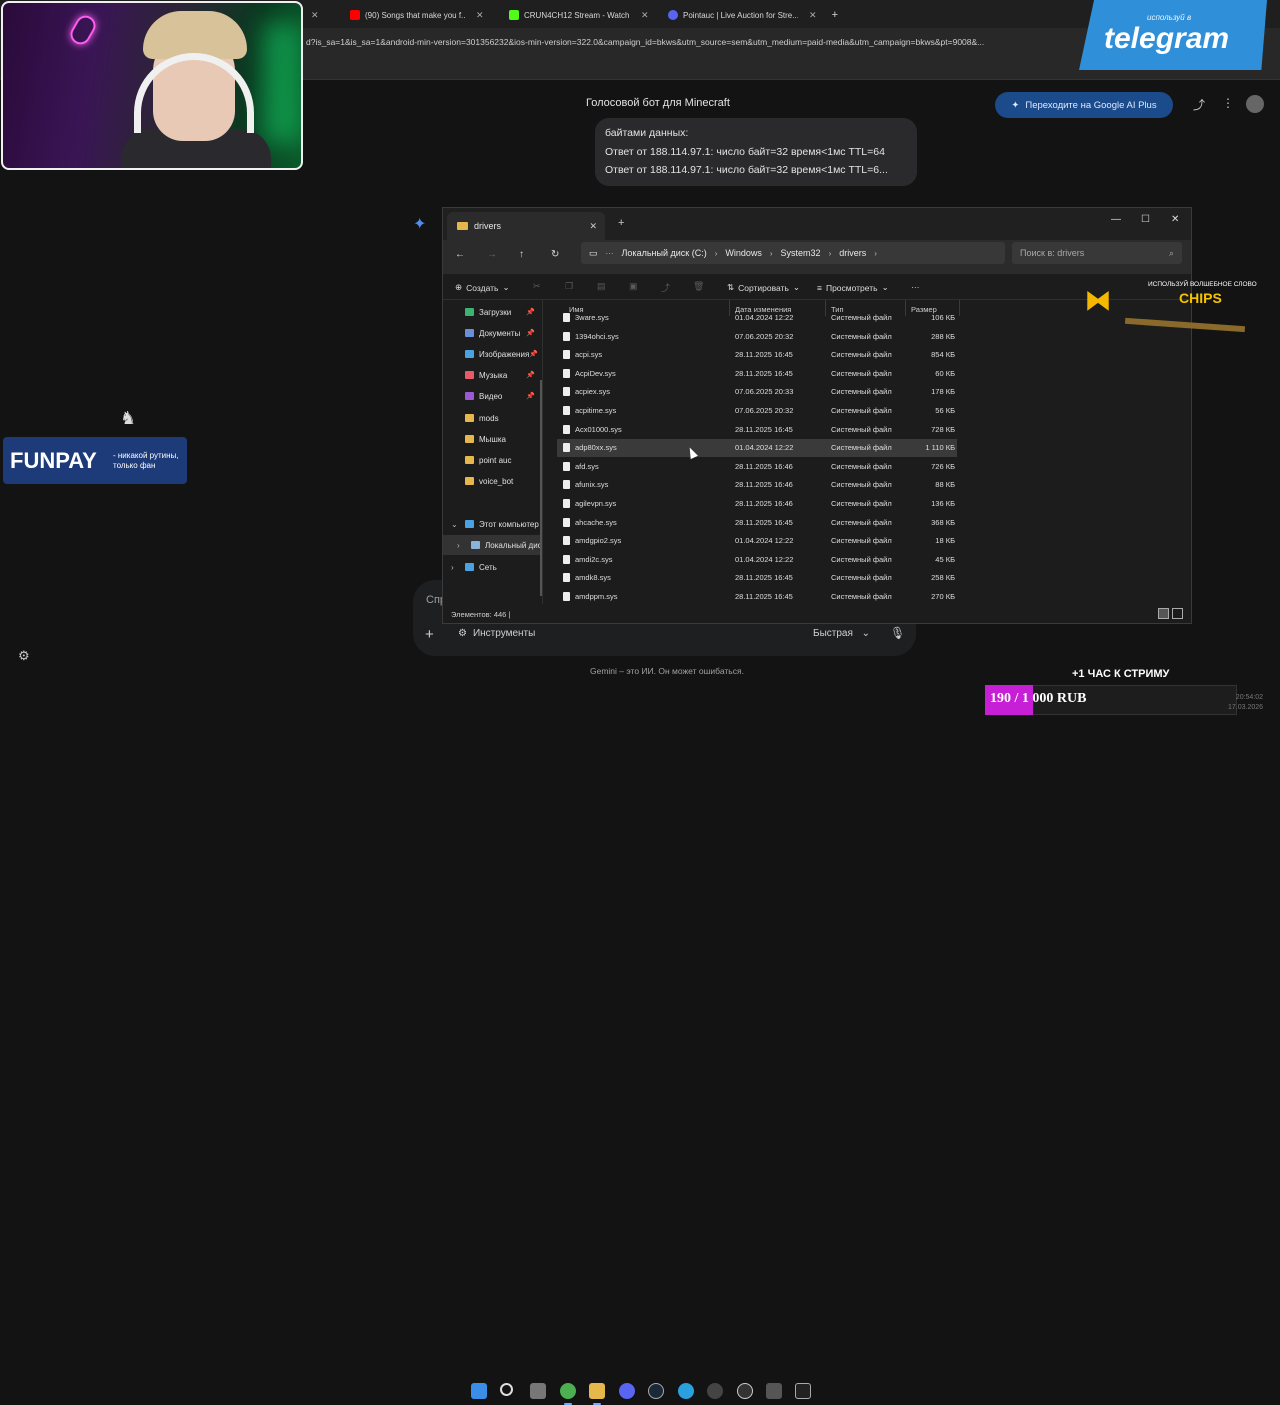  Describe the element at coordinates (492, 396) in the screenshot. I see `sidebar-item: Видео 📌` at that location.